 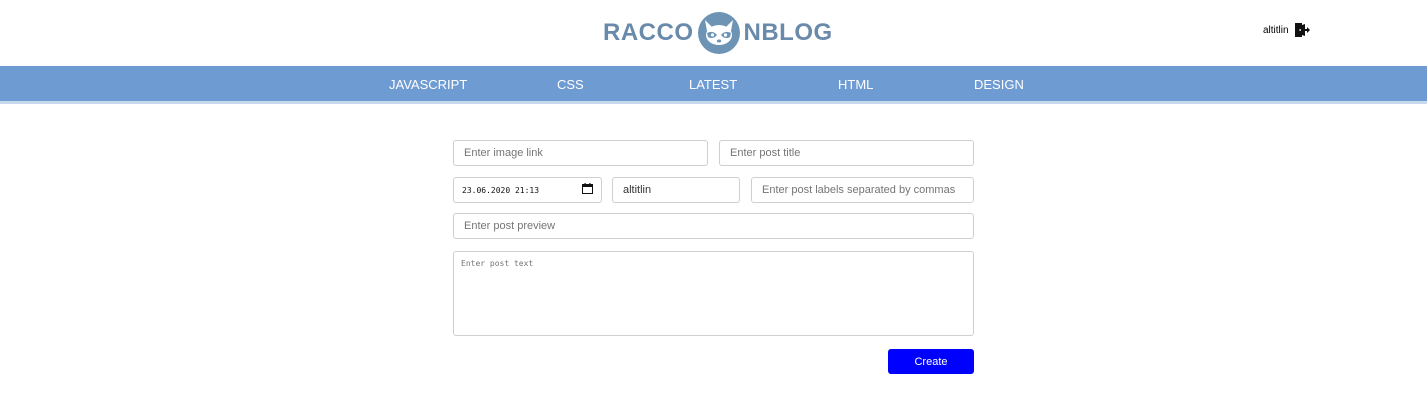 I want to click on nav-item-html: HTML, so click(x=855, y=84).